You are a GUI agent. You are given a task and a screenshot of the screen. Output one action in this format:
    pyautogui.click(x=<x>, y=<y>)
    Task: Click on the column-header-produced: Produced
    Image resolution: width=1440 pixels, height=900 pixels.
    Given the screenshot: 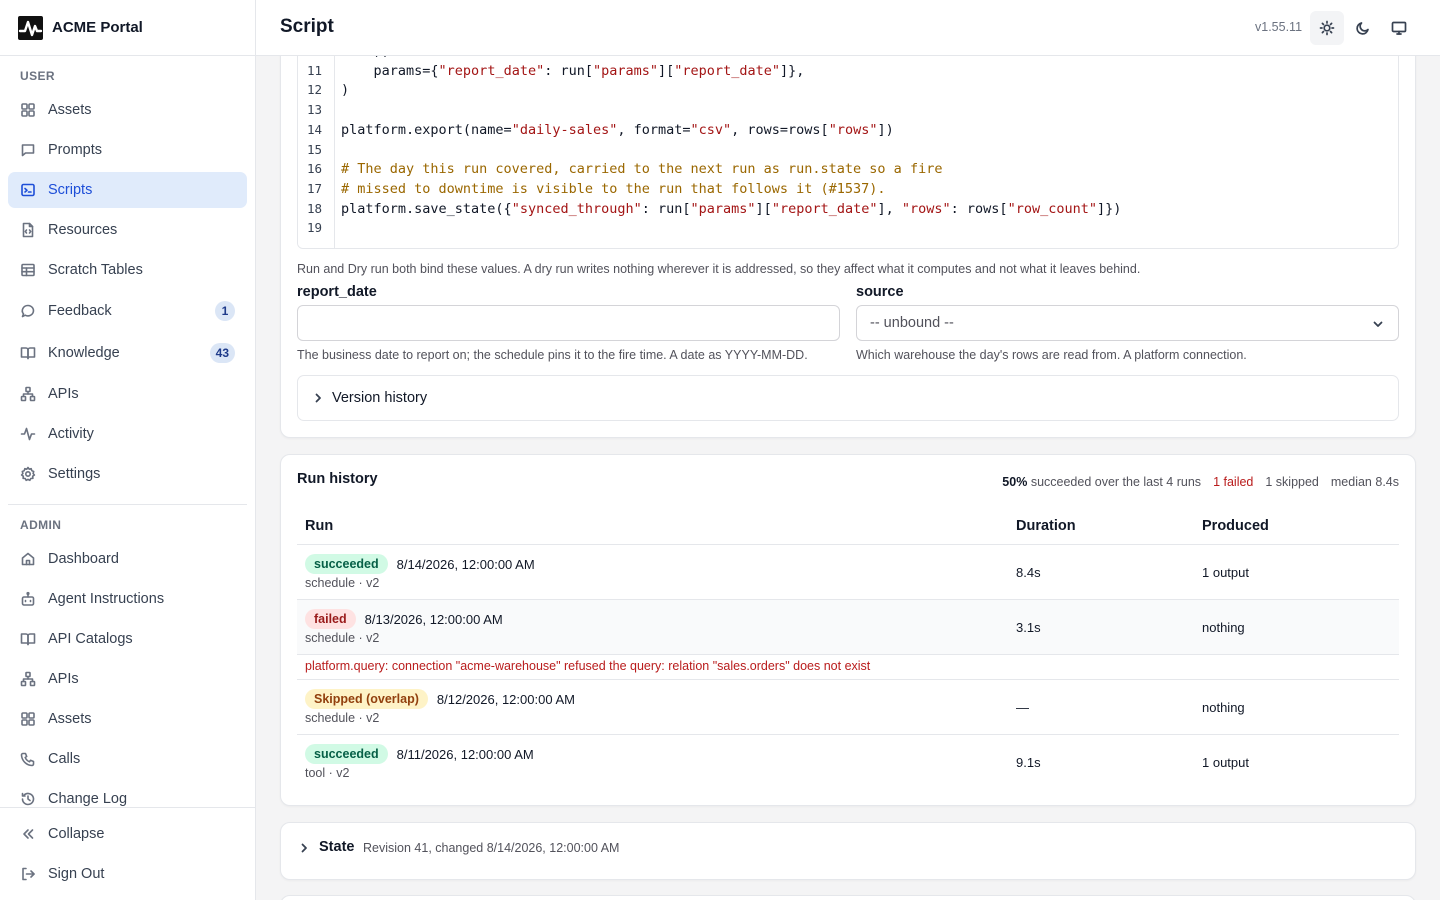 What is the action you would take?
    pyautogui.click(x=1235, y=526)
    